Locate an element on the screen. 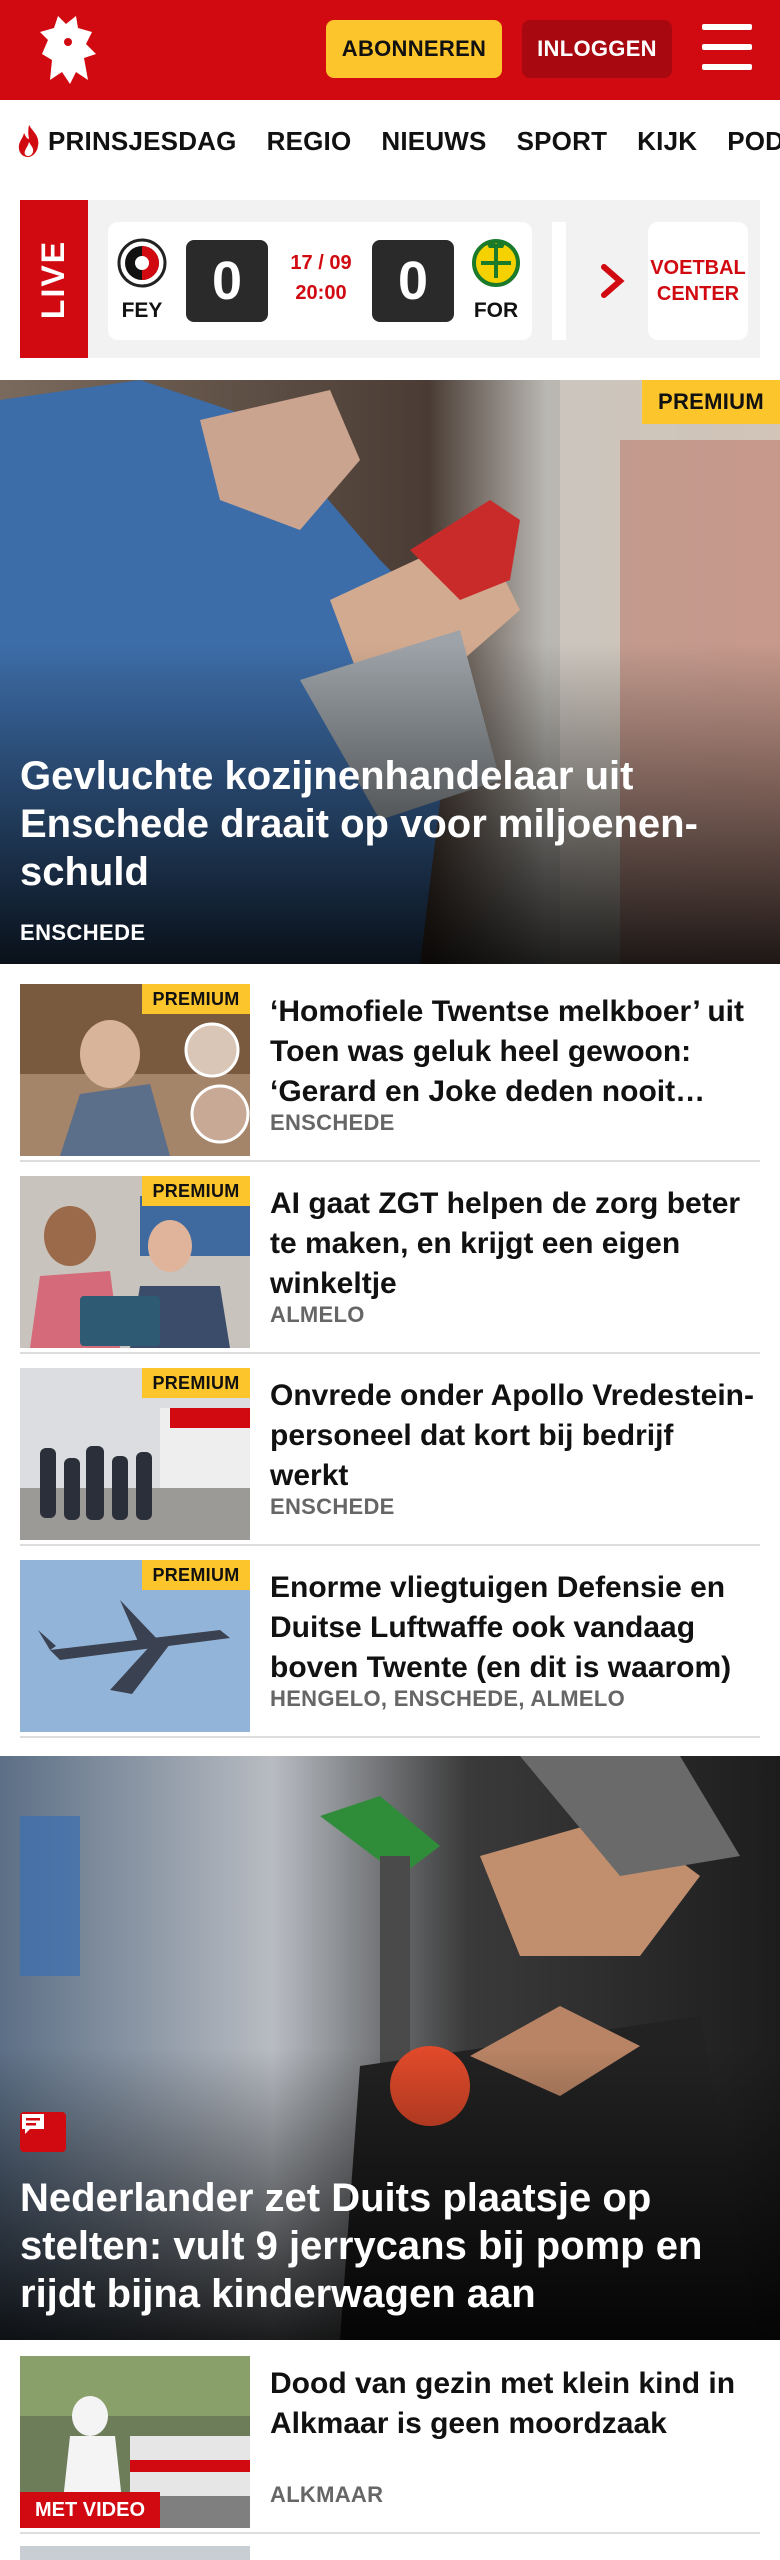 This screenshot has height=2560, width=780. next-article-thumbnail-peek is located at coordinates (135, 2553).